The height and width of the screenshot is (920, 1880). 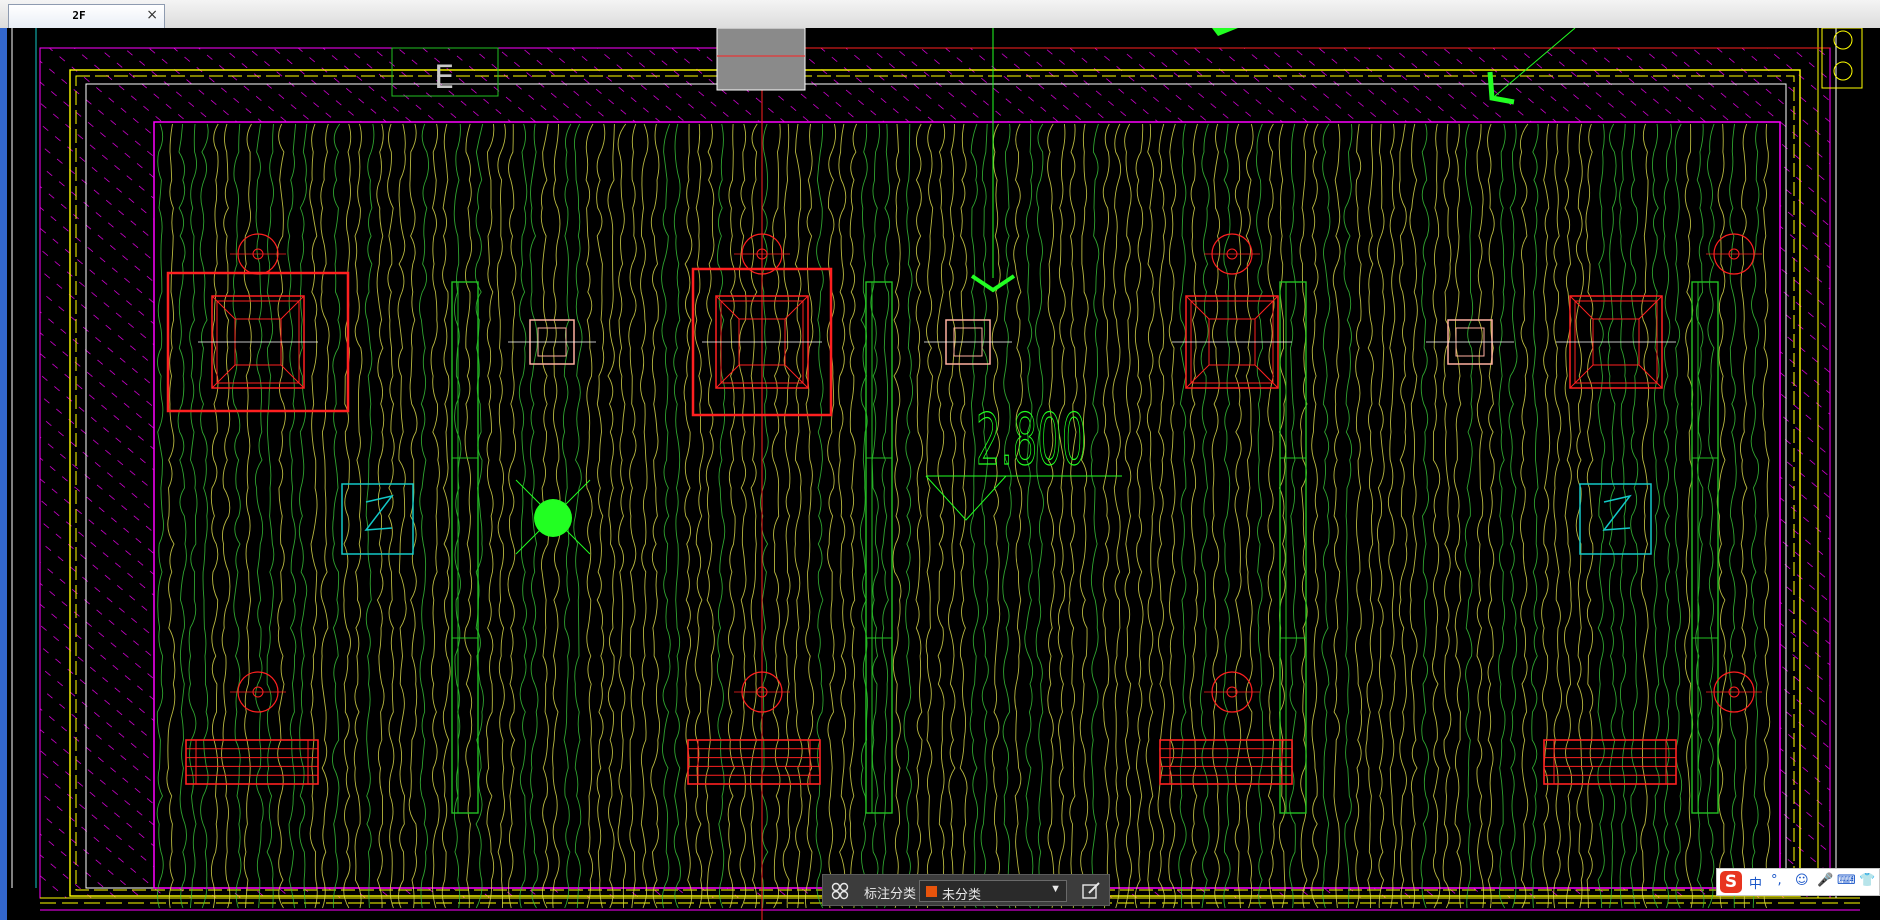 What do you see at coordinates (1091, 891) in the screenshot?
I see `edit-icon` at bounding box center [1091, 891].